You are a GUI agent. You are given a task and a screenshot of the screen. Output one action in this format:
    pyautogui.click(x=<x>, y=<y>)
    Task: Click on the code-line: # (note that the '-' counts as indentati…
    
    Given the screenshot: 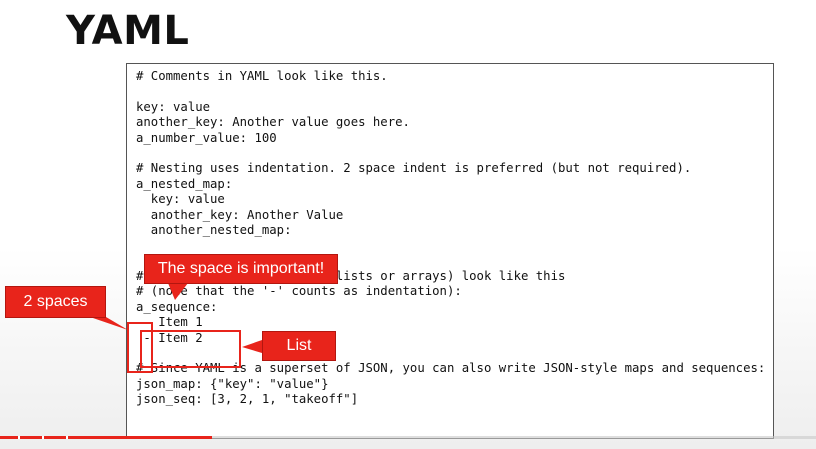 What is the action you would take?
    pyautogui.click(x=299, y=291)
    